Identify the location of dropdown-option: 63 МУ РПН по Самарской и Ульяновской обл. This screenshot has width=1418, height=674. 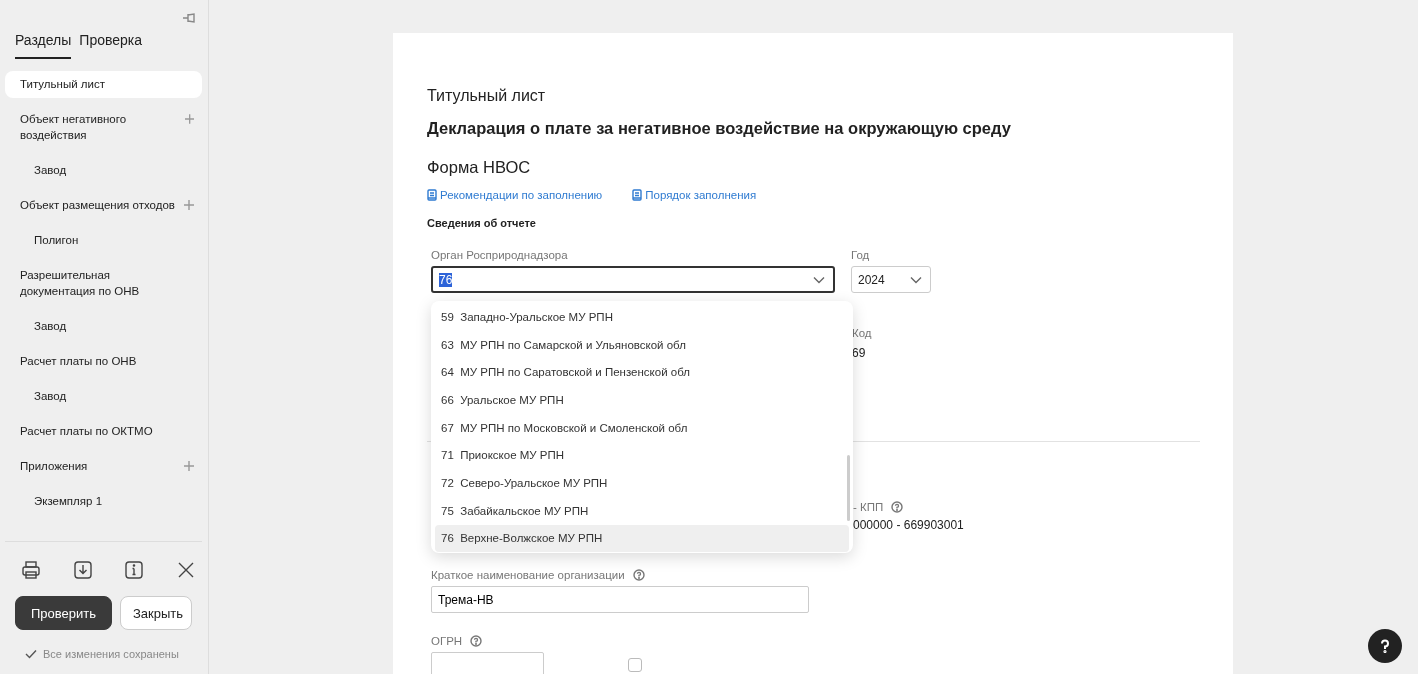
(642, 344).